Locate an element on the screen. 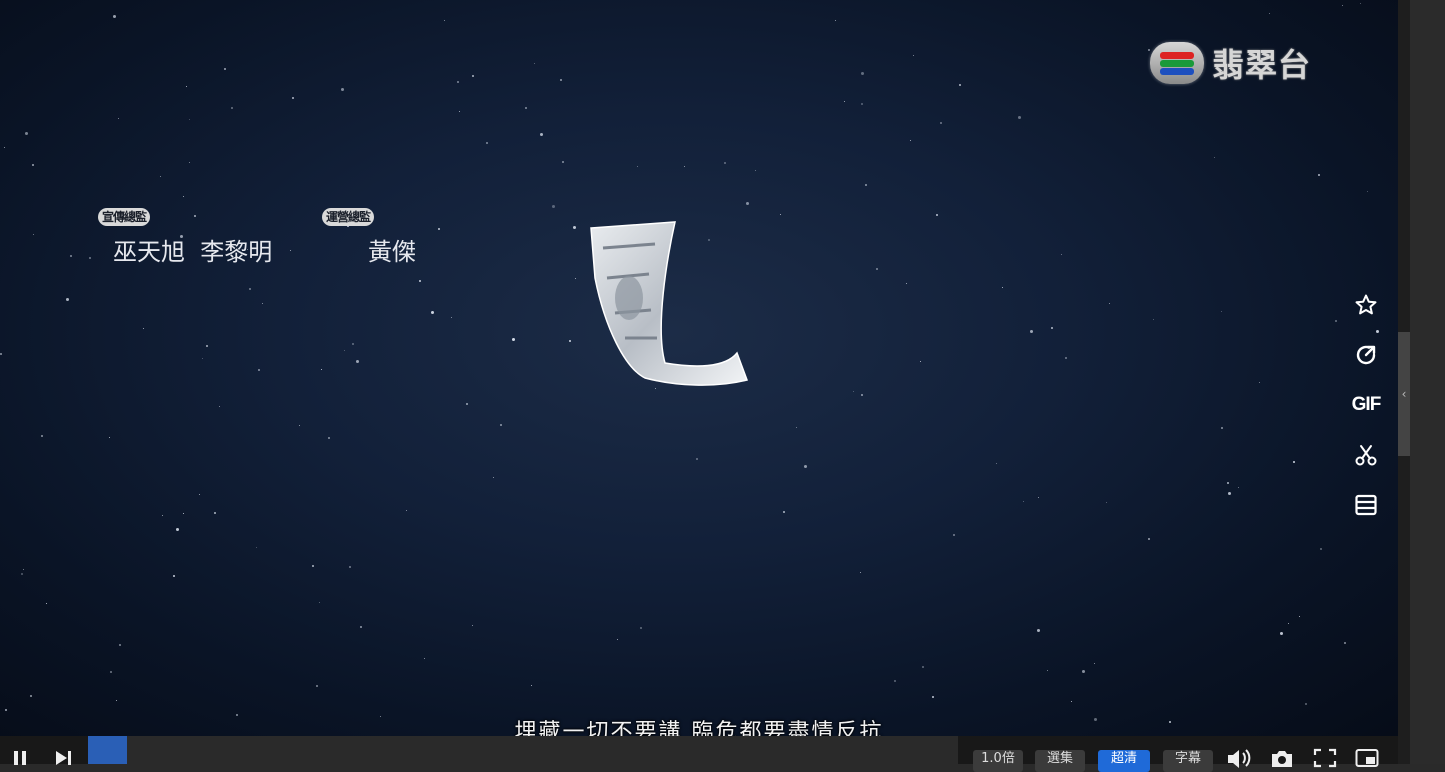 This screenshot has height=772, width=1445. scissors-icon is located at coordinates (1366, 455).